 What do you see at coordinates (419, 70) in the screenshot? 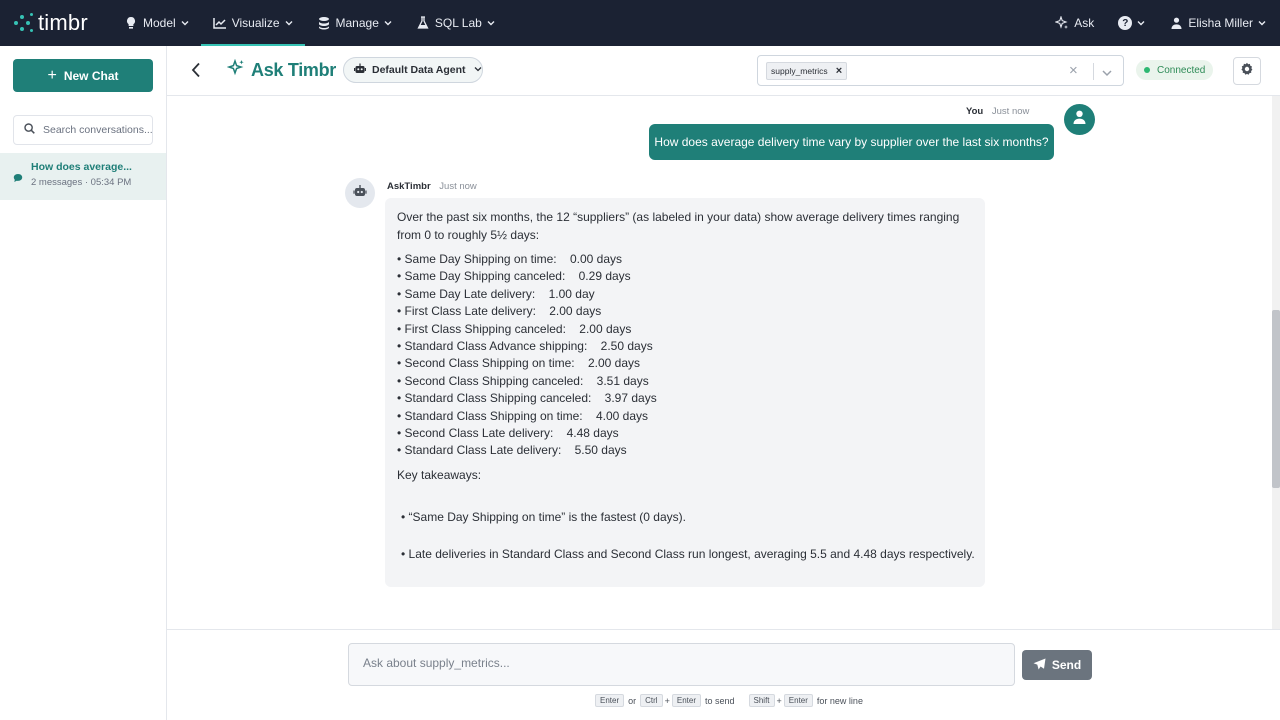
I see `agent-label: Default Data Agent` at bounding box center [419, 70].